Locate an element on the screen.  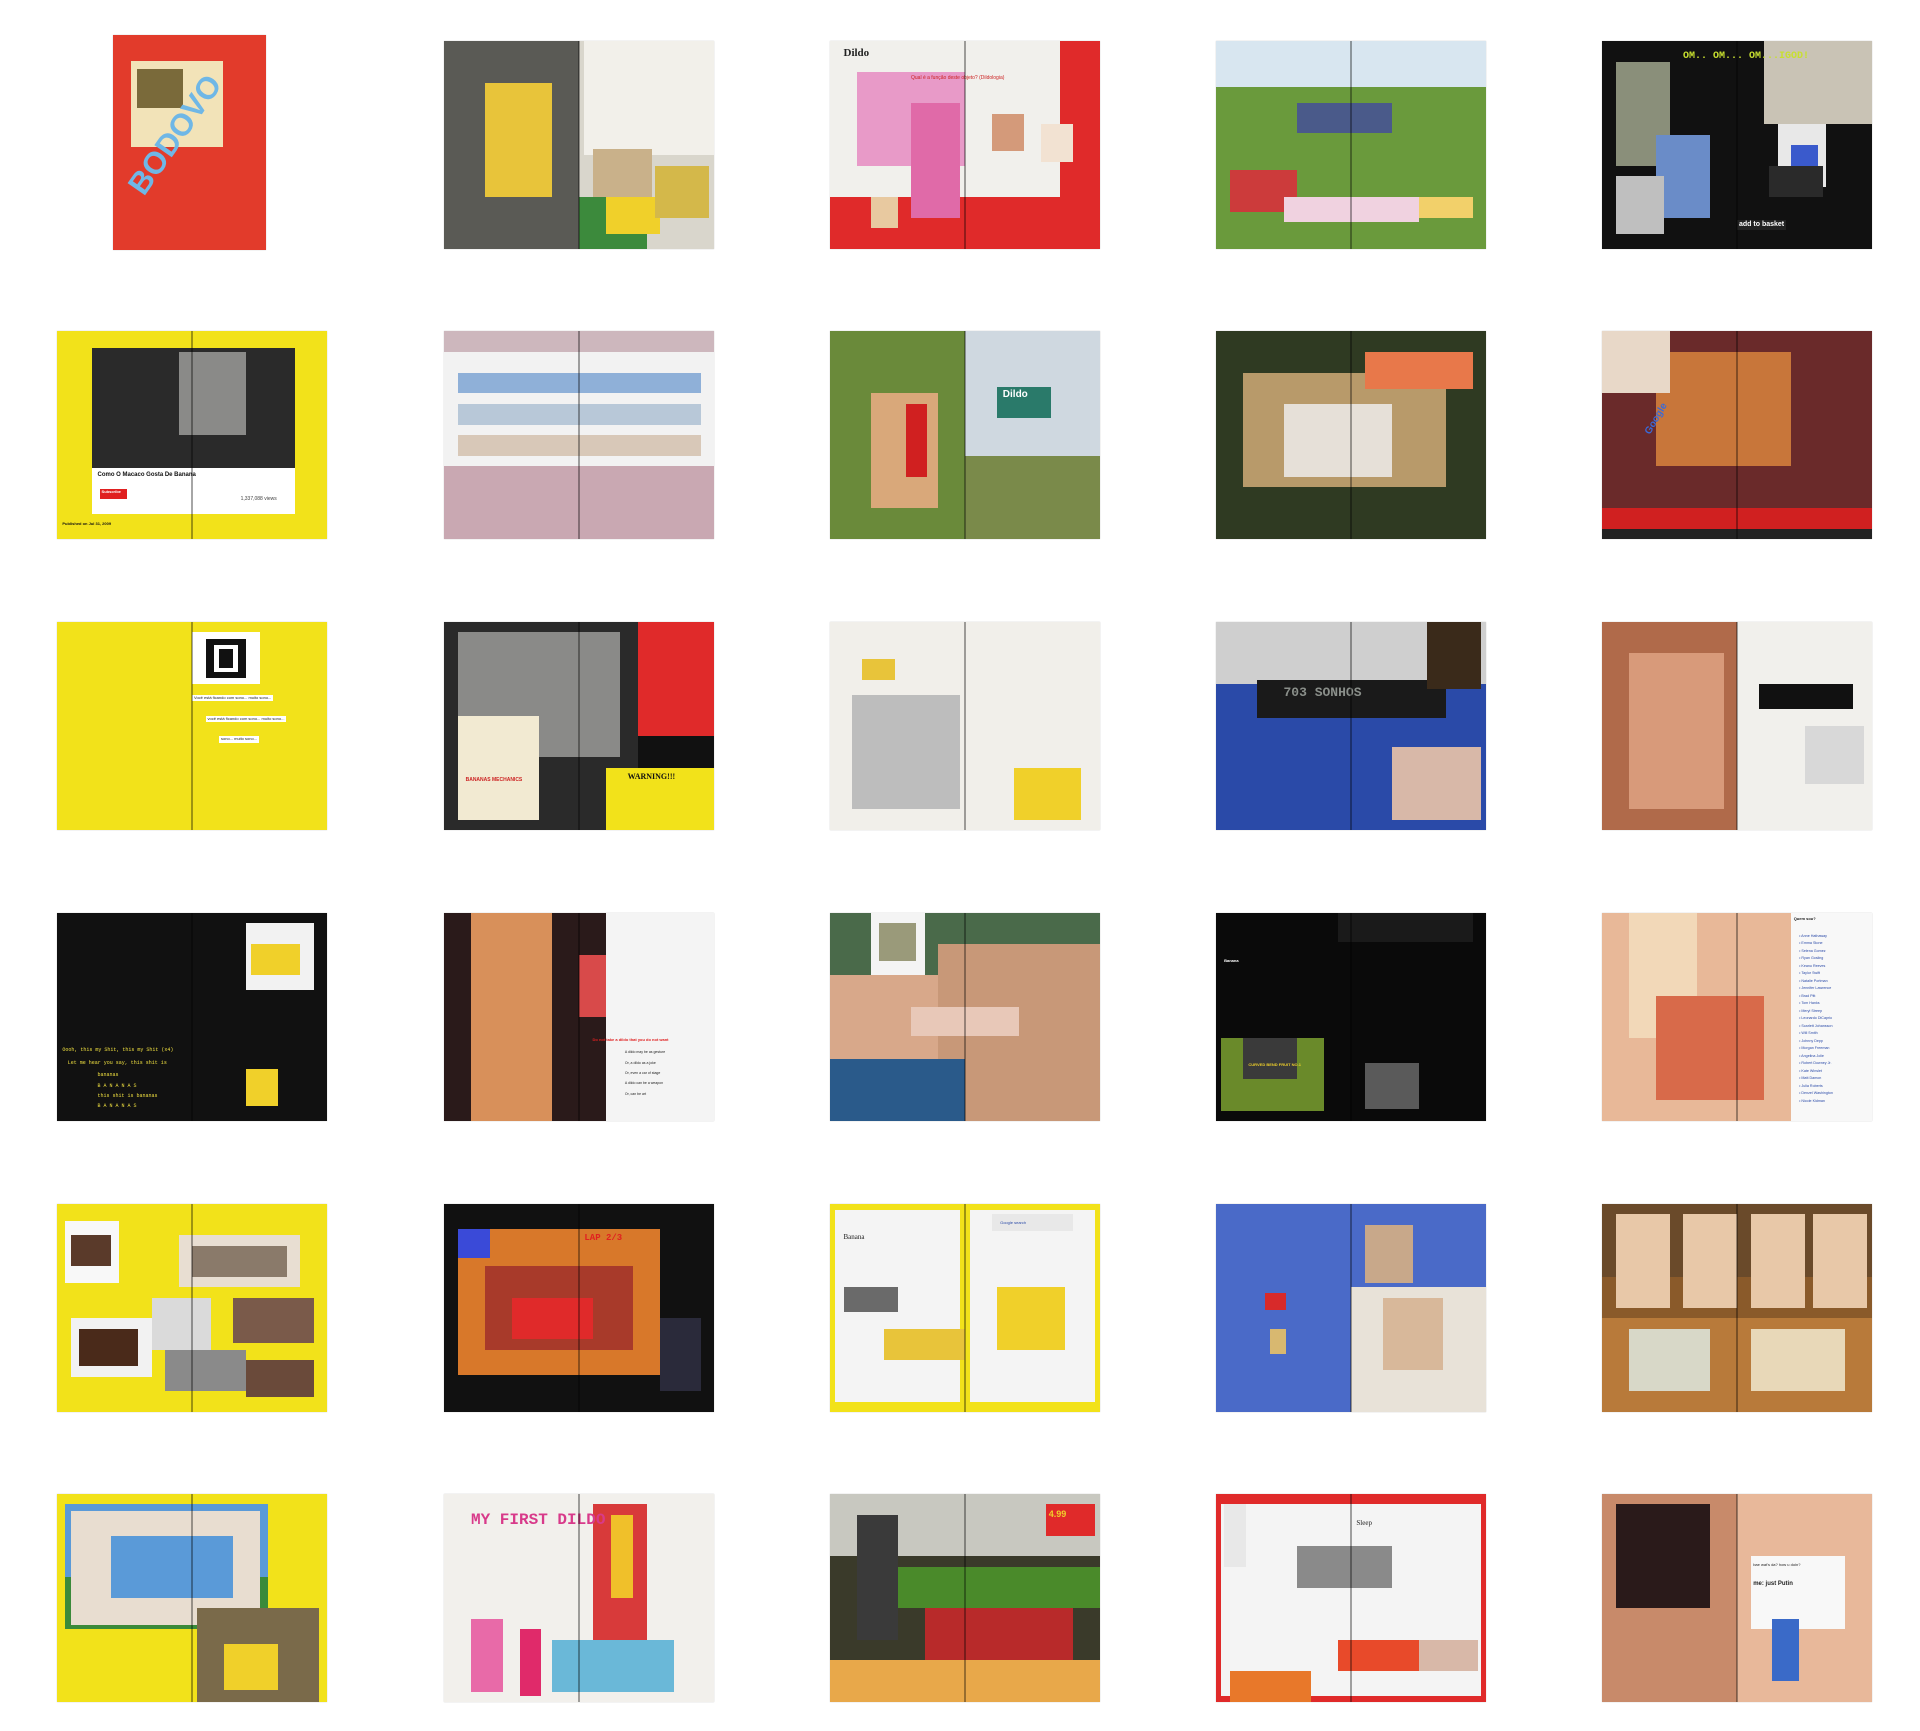
spread-woman-yellow is located at coordinates (1737, 726).